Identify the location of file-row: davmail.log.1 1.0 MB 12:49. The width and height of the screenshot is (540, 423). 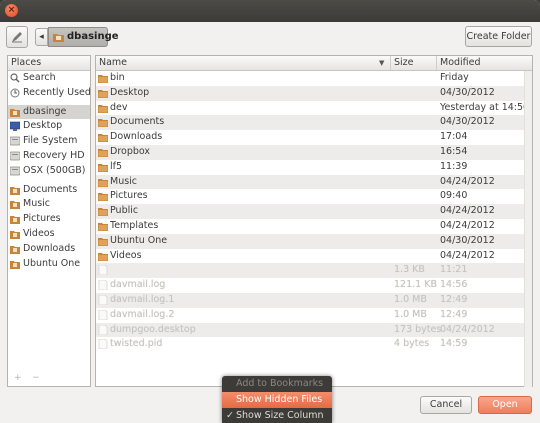
(310, 300).